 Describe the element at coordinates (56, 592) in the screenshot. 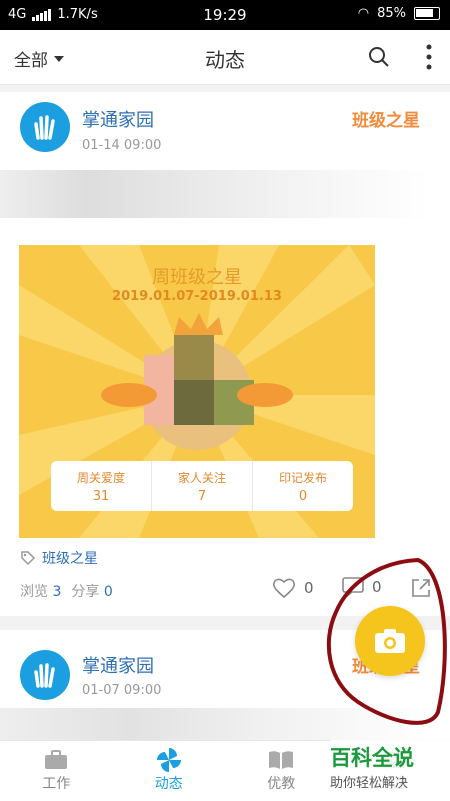

I see `views-value: 3` at that location.